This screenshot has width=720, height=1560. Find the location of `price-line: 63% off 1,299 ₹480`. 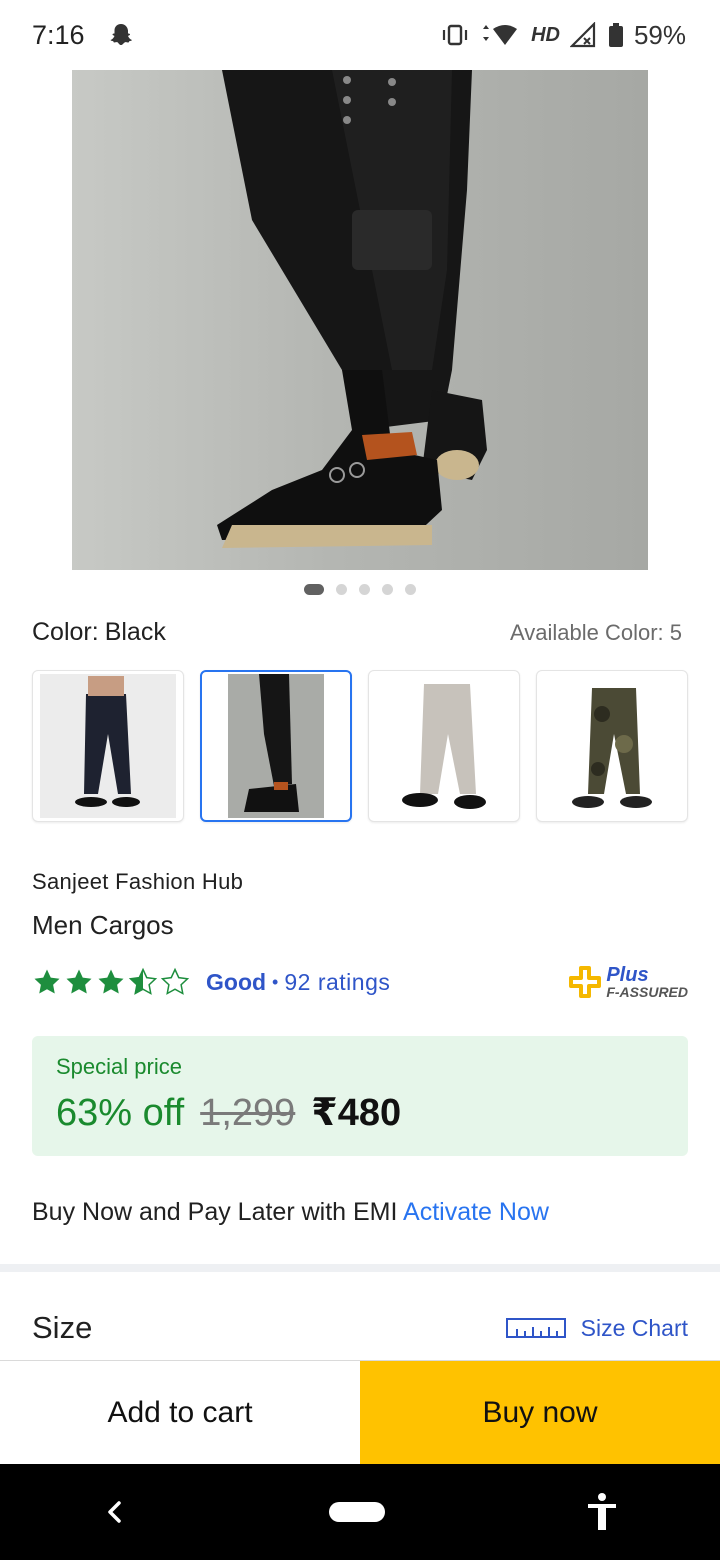

price-line: 63% off 1,299 ₹480 is located at coordinates (360, 1112).